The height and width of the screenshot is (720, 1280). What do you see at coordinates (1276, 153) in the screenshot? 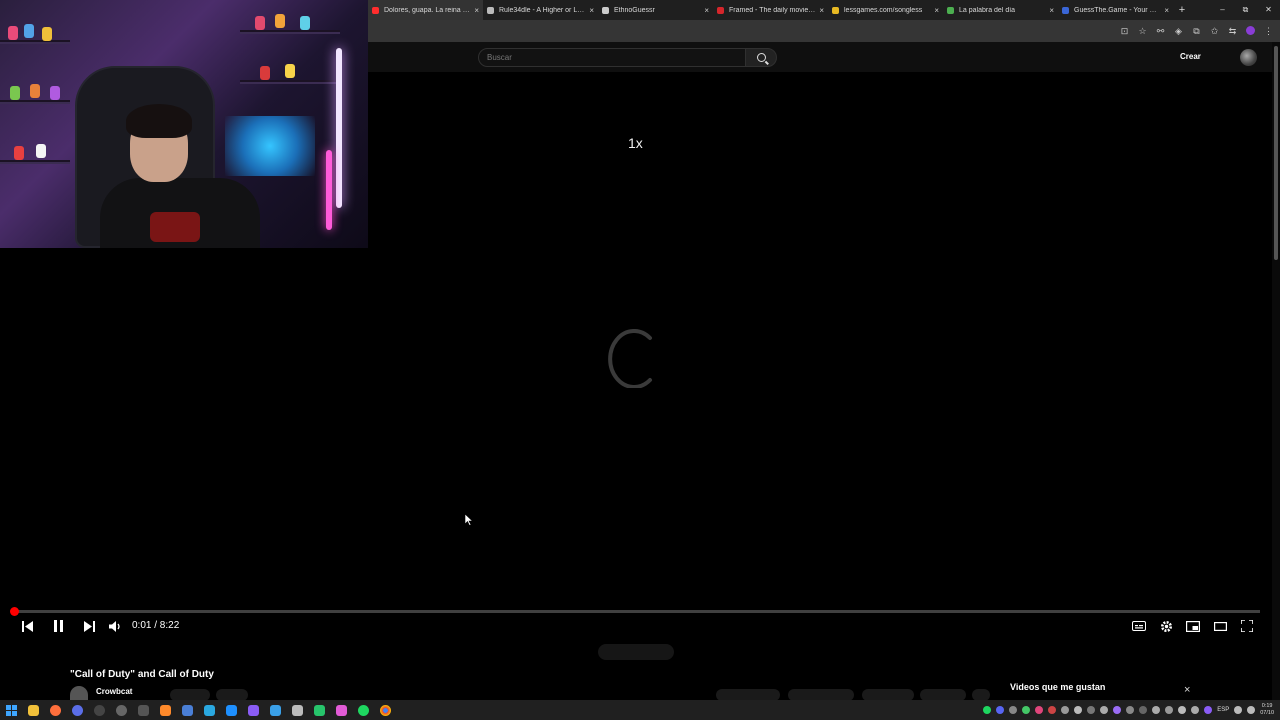
I see `scrollbar-thumb` at bounding box center [1276, 153].